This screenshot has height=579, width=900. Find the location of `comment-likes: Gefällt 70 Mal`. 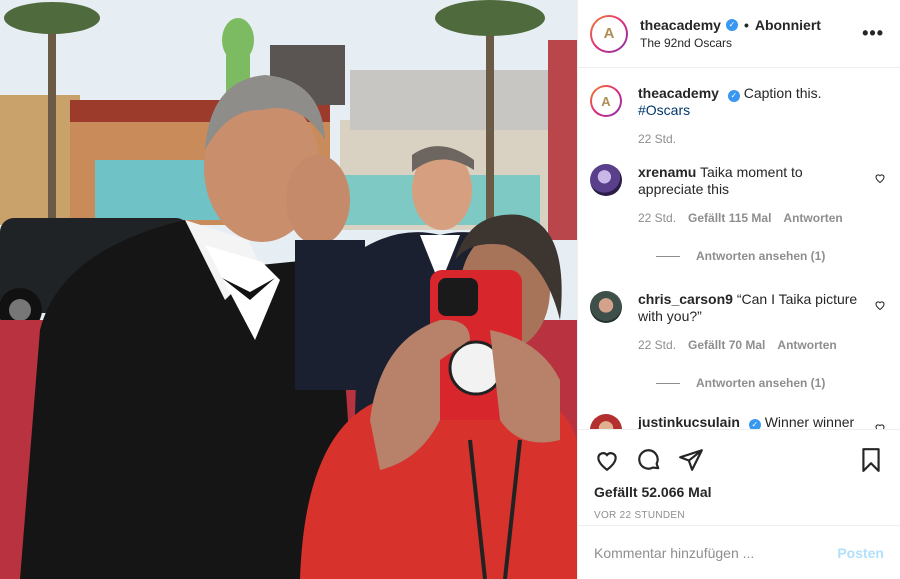

comment-likes: Gefällt 70 Mal is located at coordinates (726, 345).